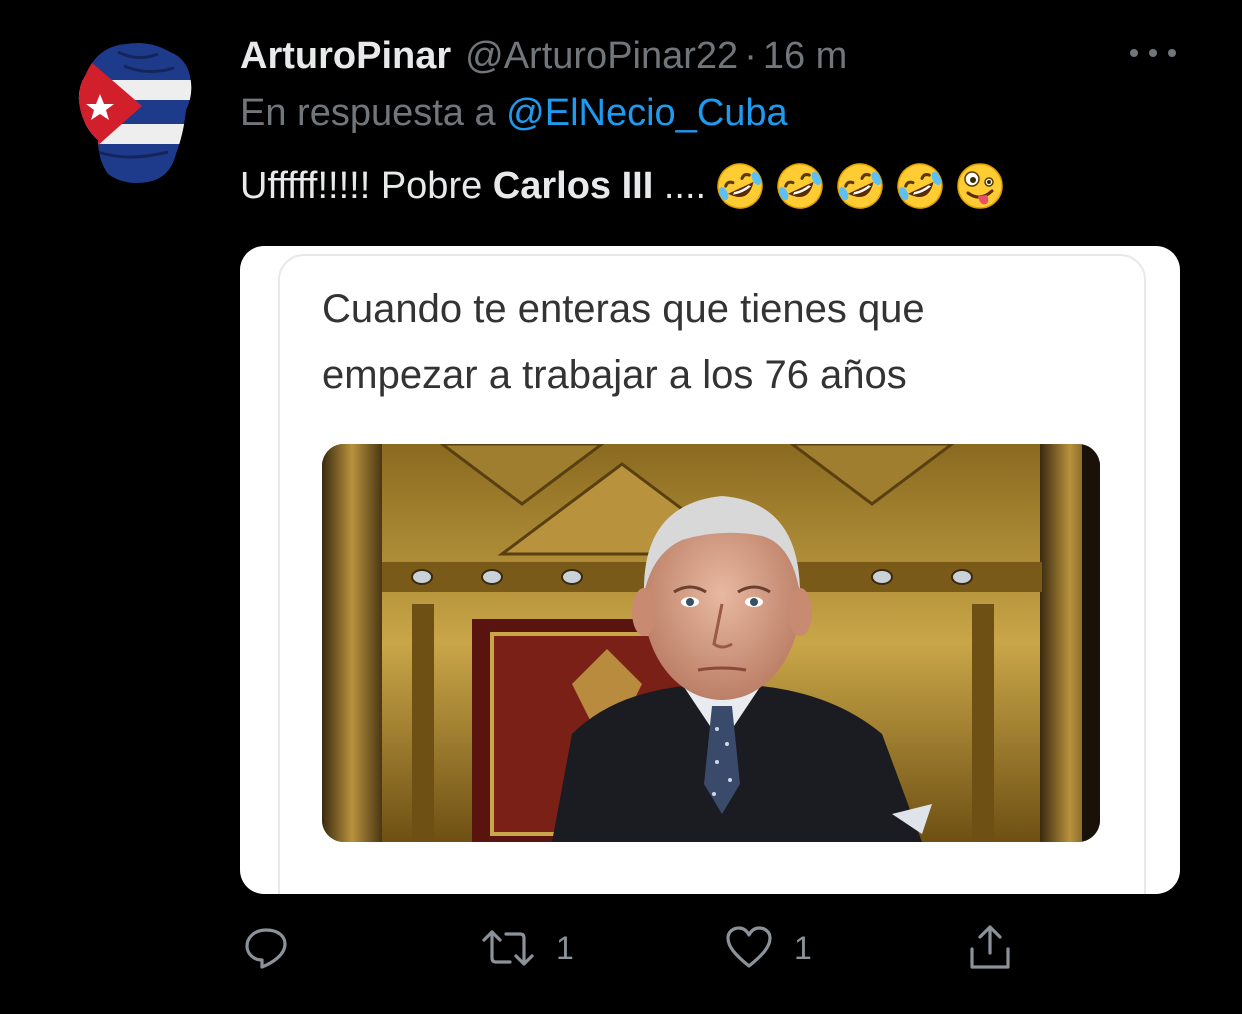 This screenshot has width=1242, height=1014. I want to click on retweet-icon, so click(508, 948).